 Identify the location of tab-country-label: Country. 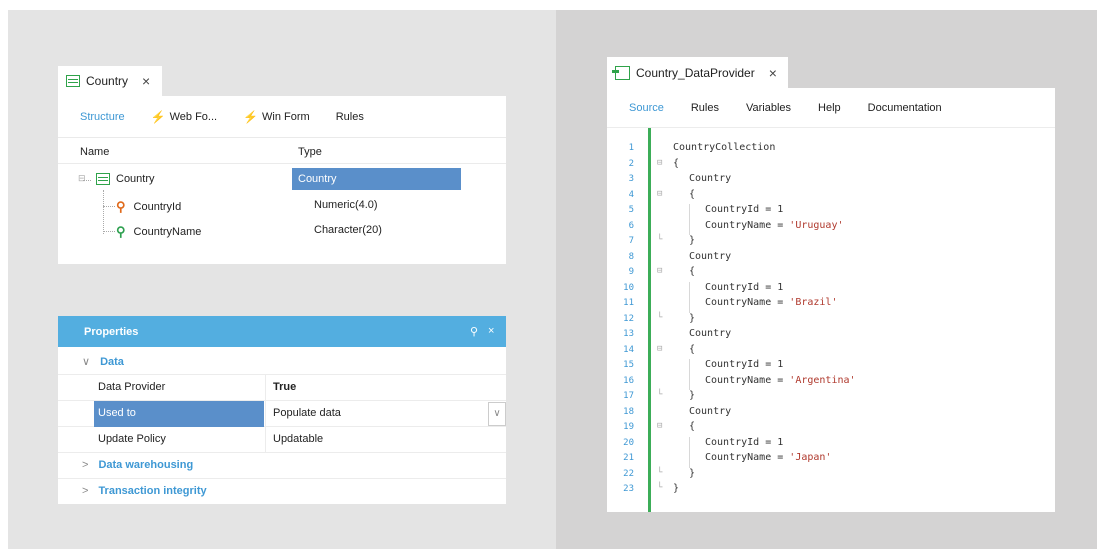
(107, 81).